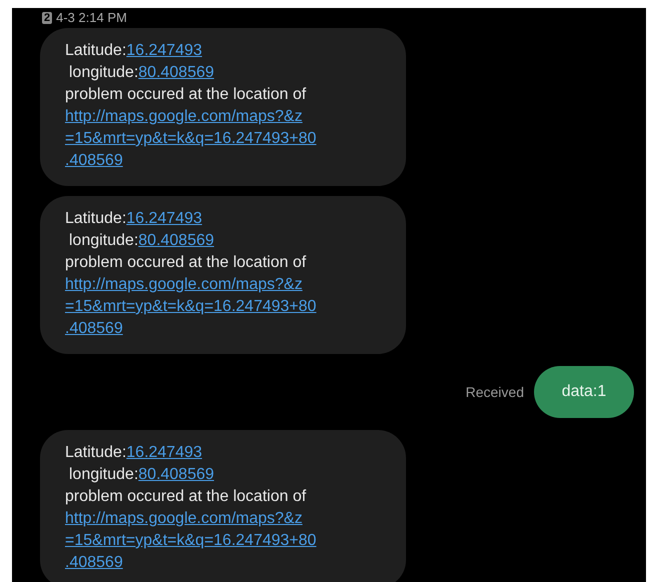 The image size is (654, 582). I want to click on delivery-status: Received, so click(495, 392).